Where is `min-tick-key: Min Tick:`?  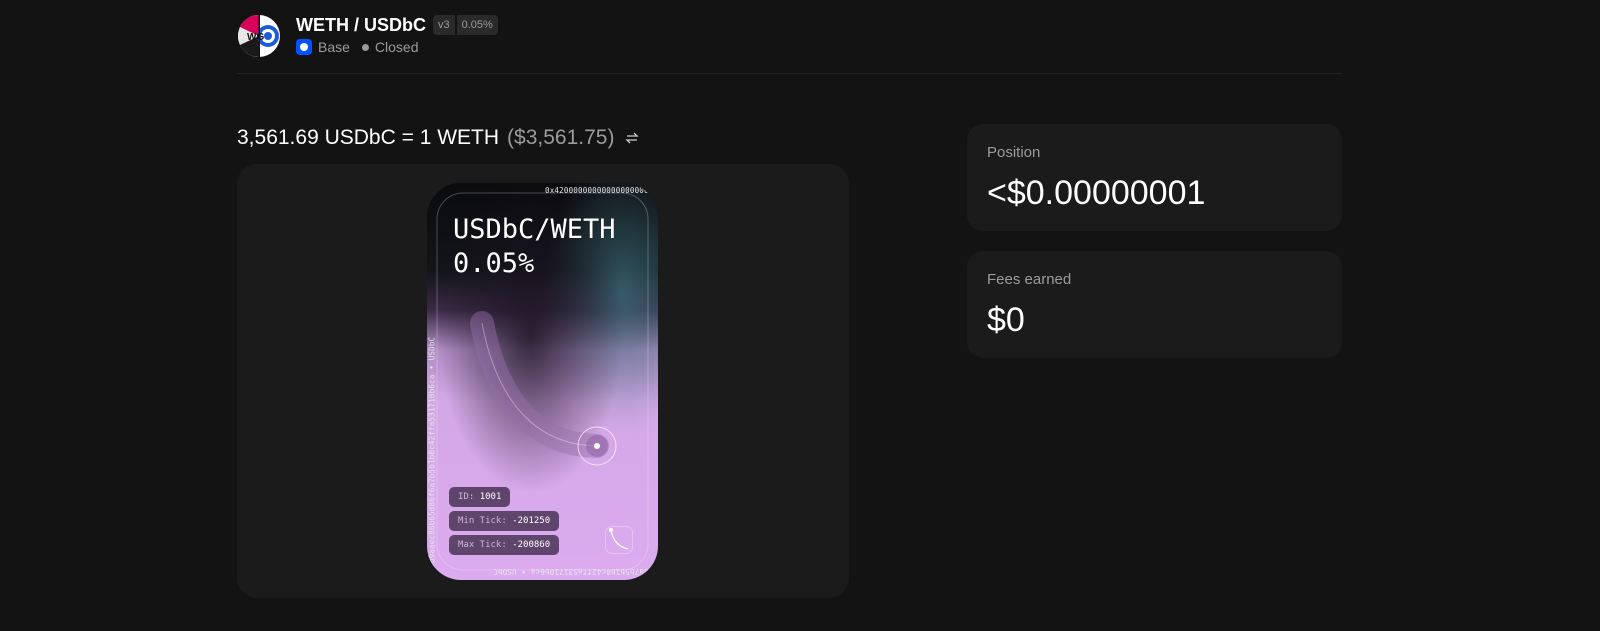
min-tick-key: Min Tick: is located at coordinates (482, 521).